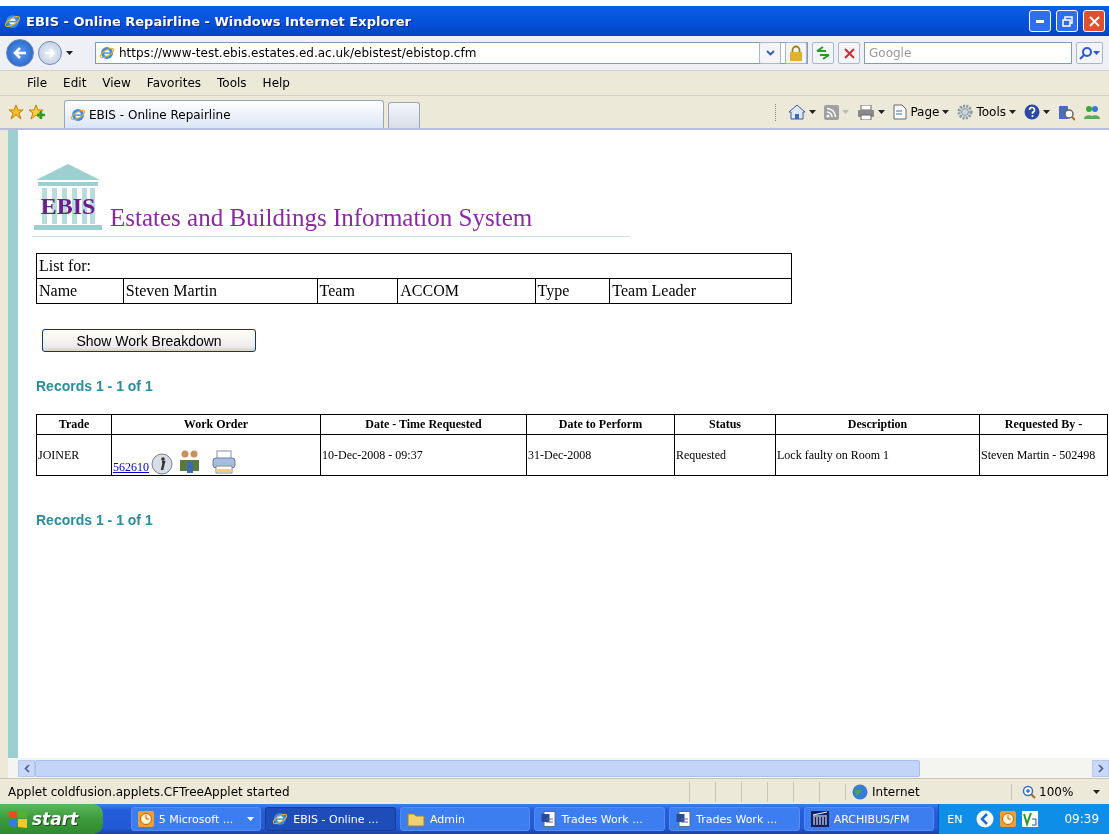  I want to click on table-cell: 31-Dec-2008, so click(600, 455).